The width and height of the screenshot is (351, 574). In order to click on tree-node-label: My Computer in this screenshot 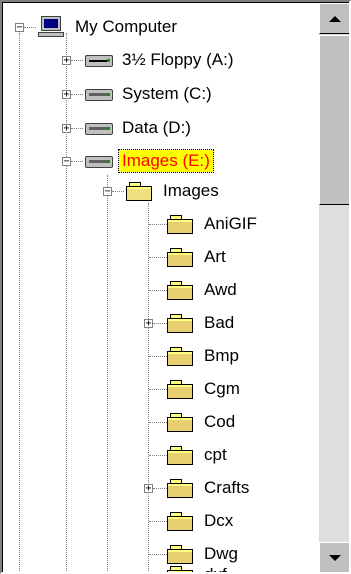, I will do `click(126, 26)`.